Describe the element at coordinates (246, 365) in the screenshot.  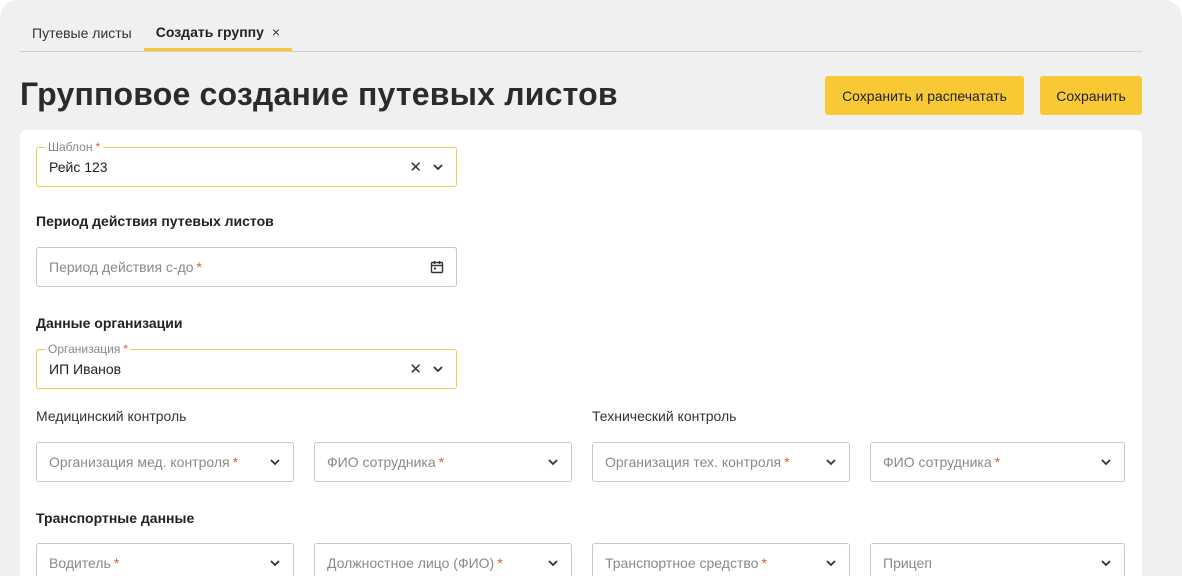
I see `organization-select: Организация * ИП Иванов ✕` at that location.